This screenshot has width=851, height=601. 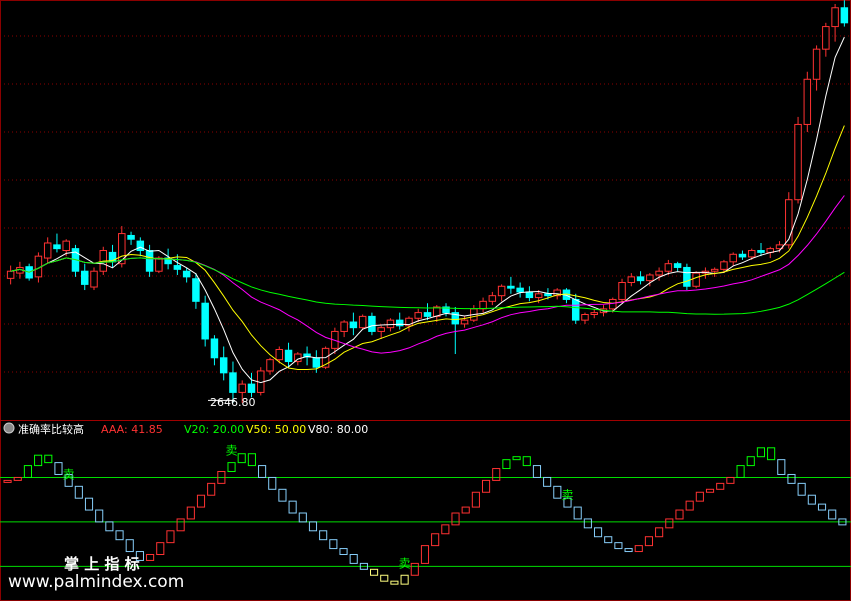 I want to click on v20-value: V20: 20.00, so click(x=214, y=429).